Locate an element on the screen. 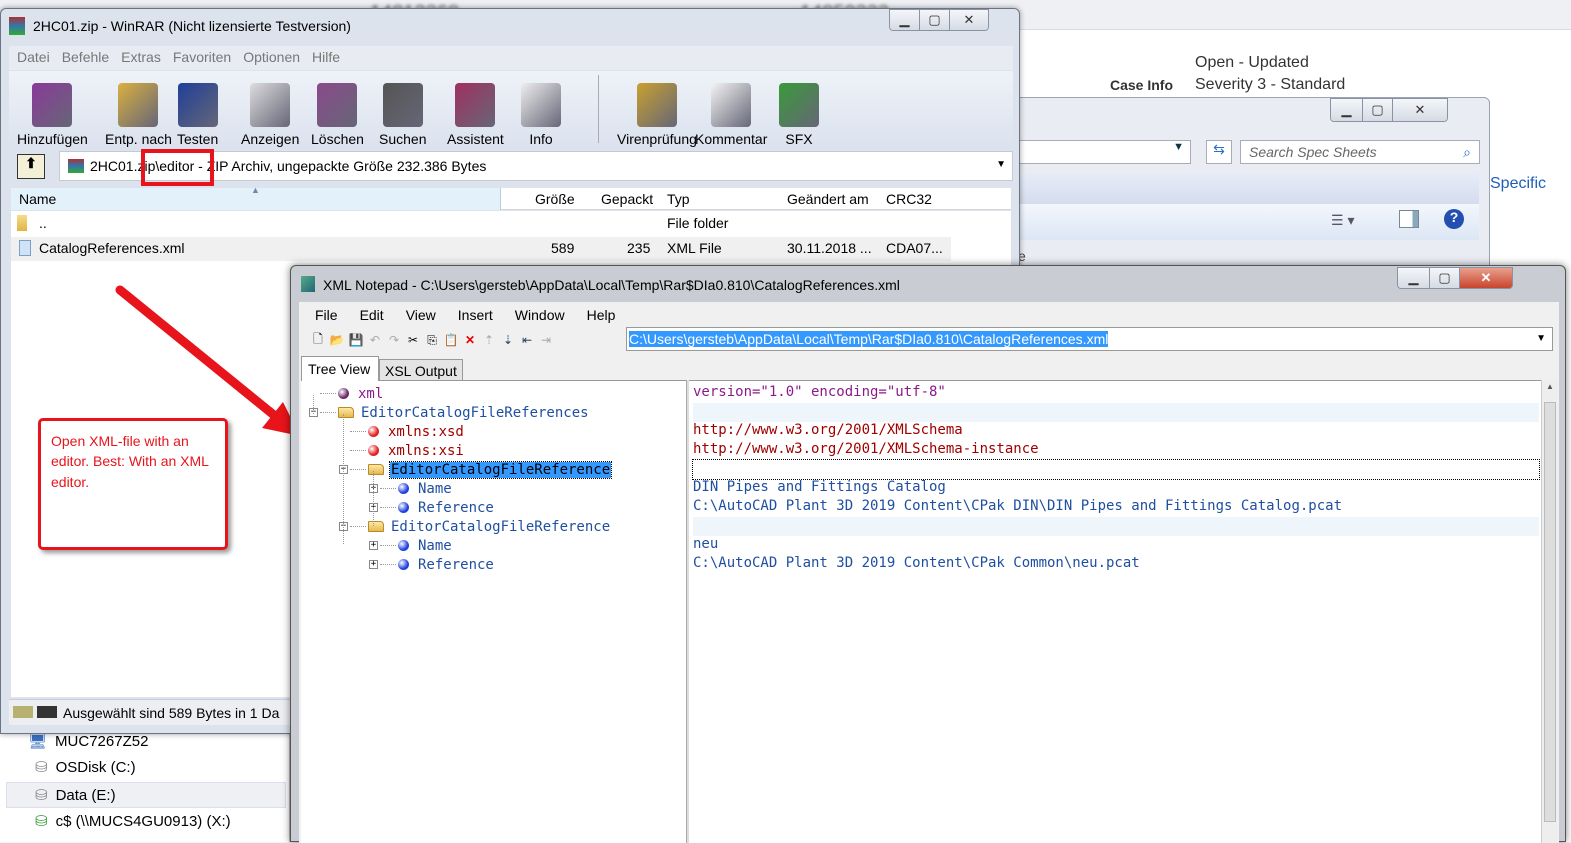  open-icon: 📂 is located at coordinates (337, 340).